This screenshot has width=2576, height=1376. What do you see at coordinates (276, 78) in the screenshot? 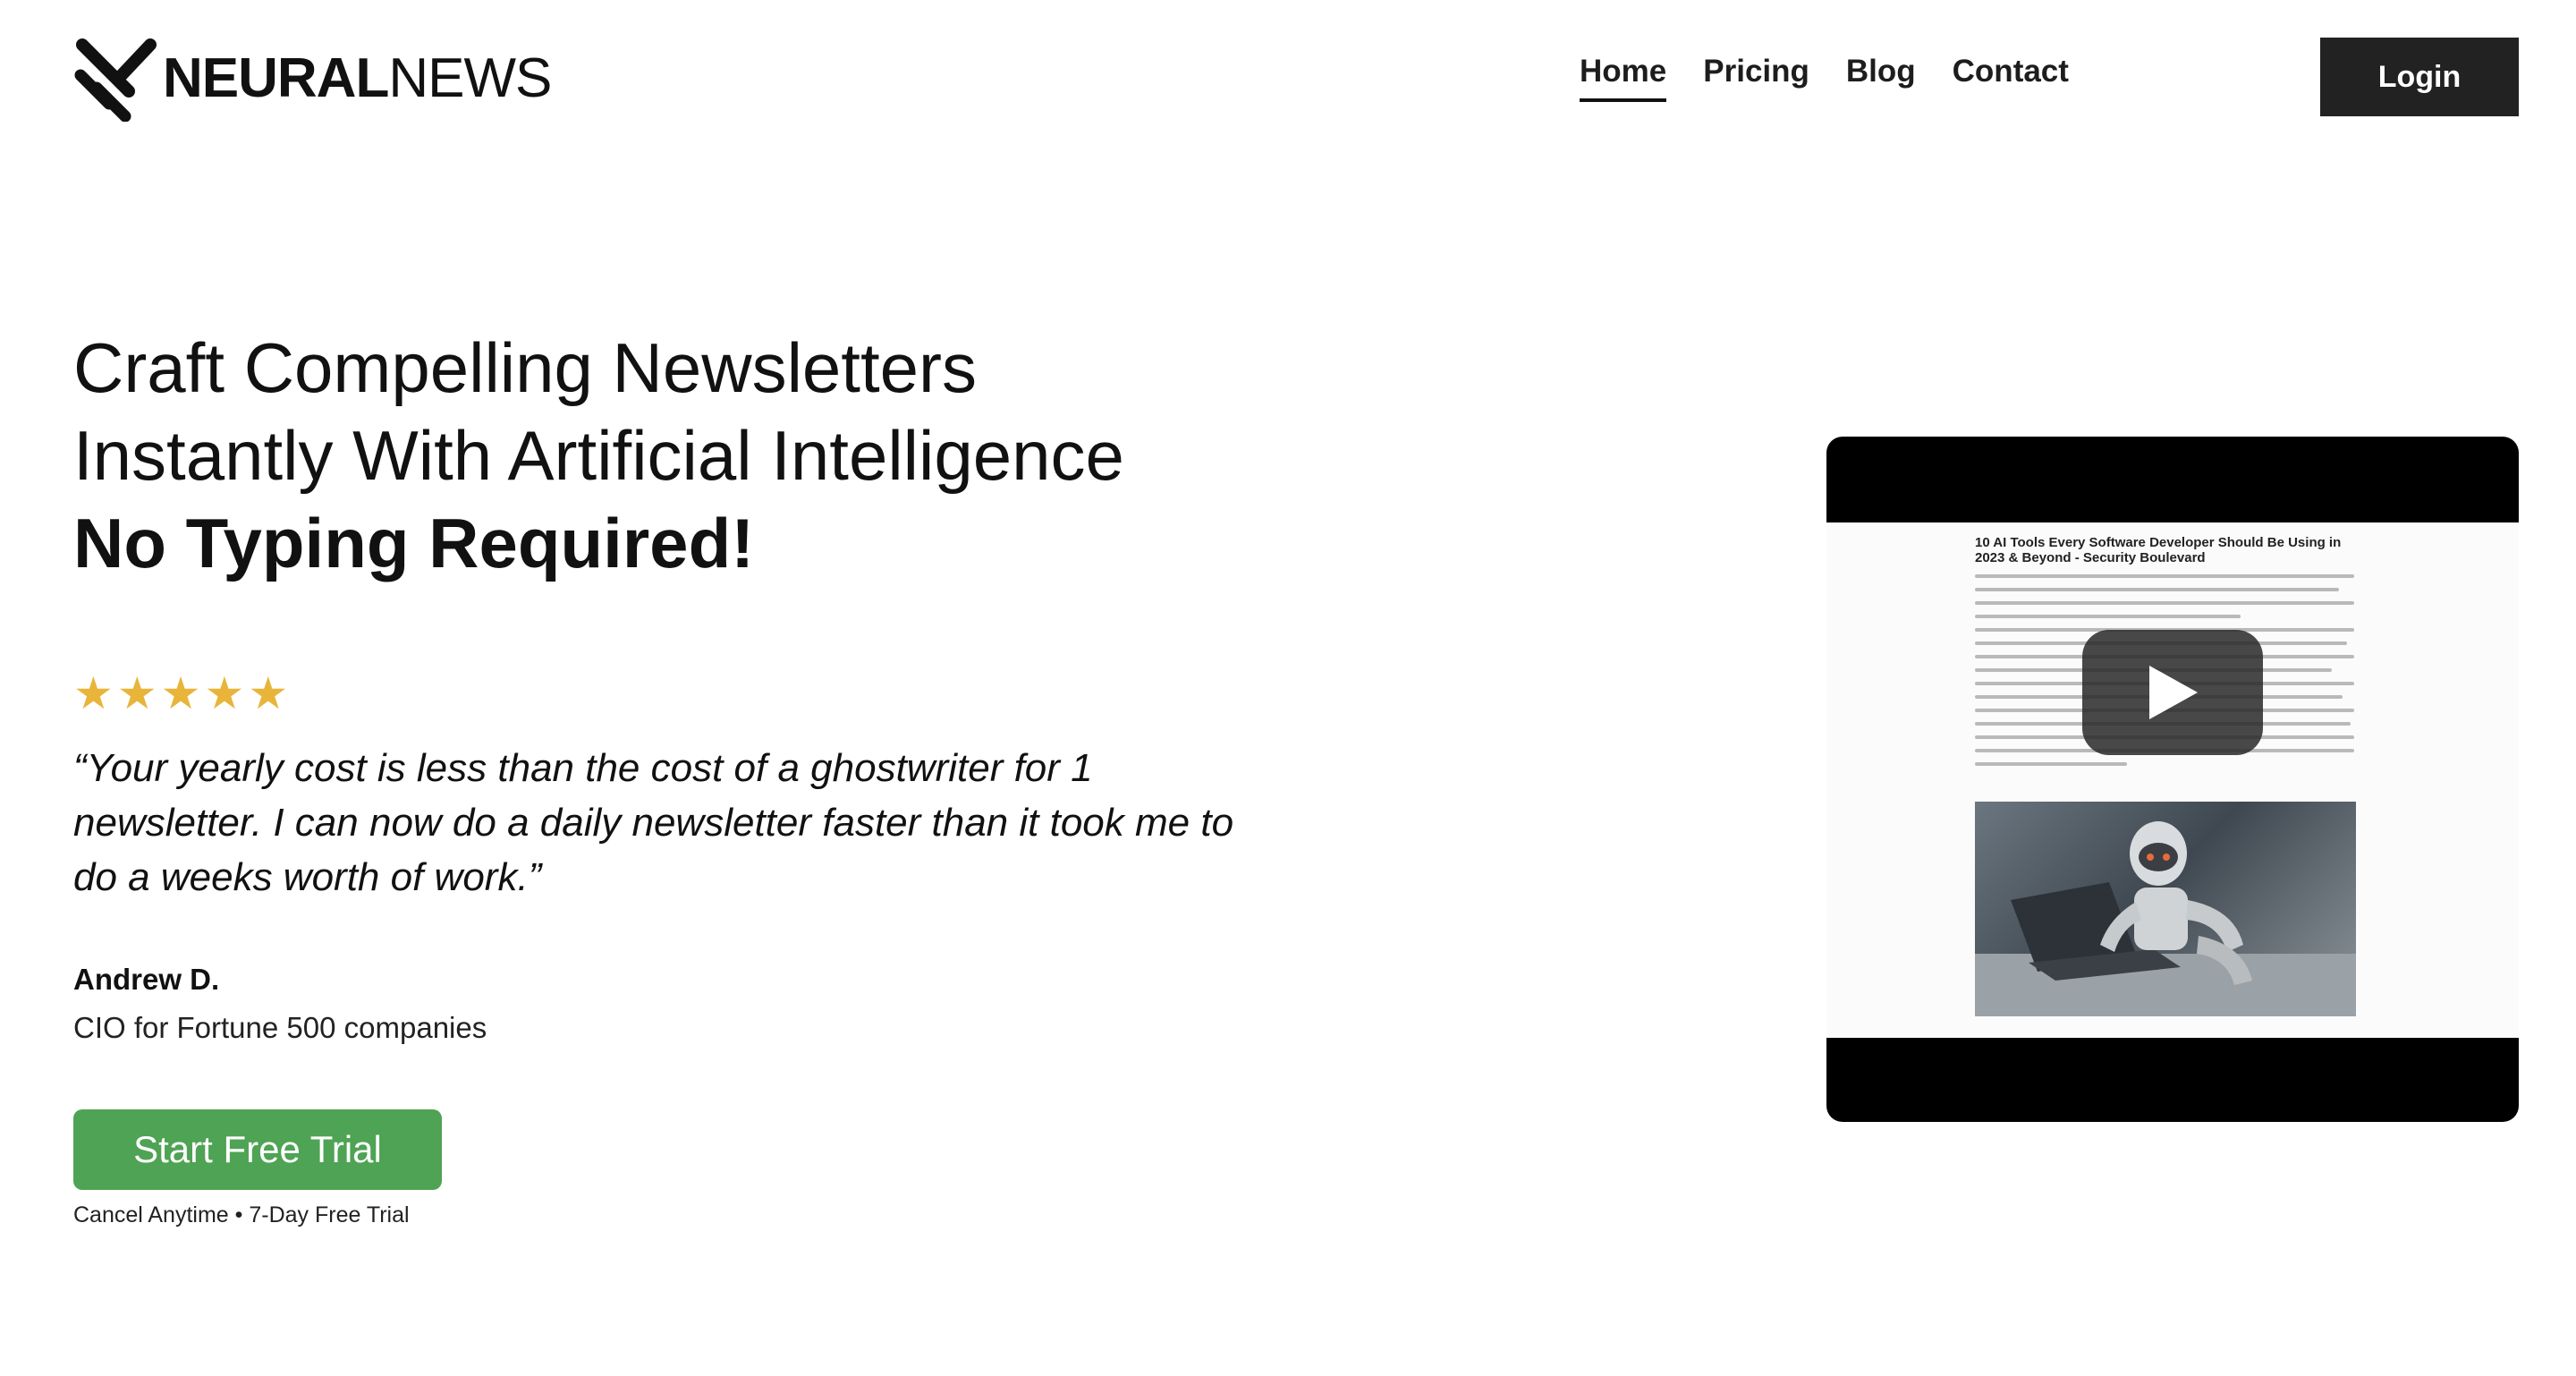
I see `logo-text-bold: NEURAL` at bounding box center [276, 78].